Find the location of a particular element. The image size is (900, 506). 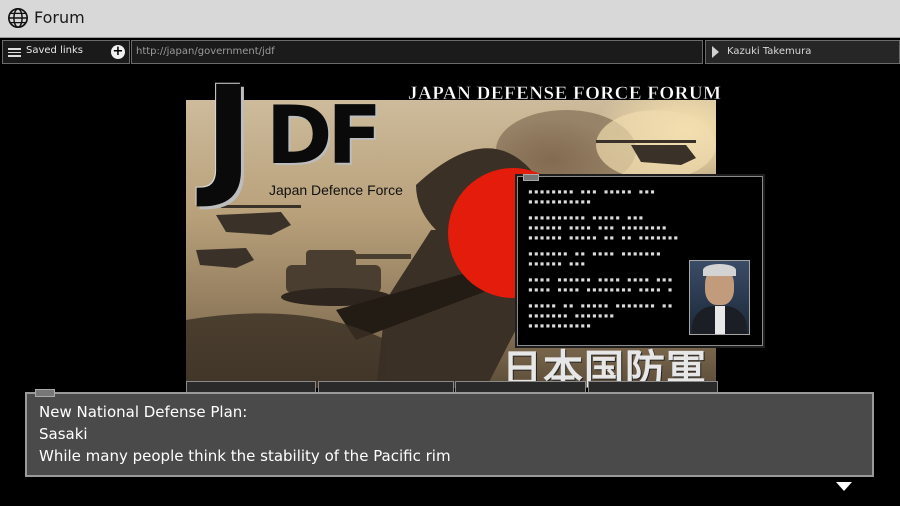

window-title: Forum is located at coordinates (59, 17).